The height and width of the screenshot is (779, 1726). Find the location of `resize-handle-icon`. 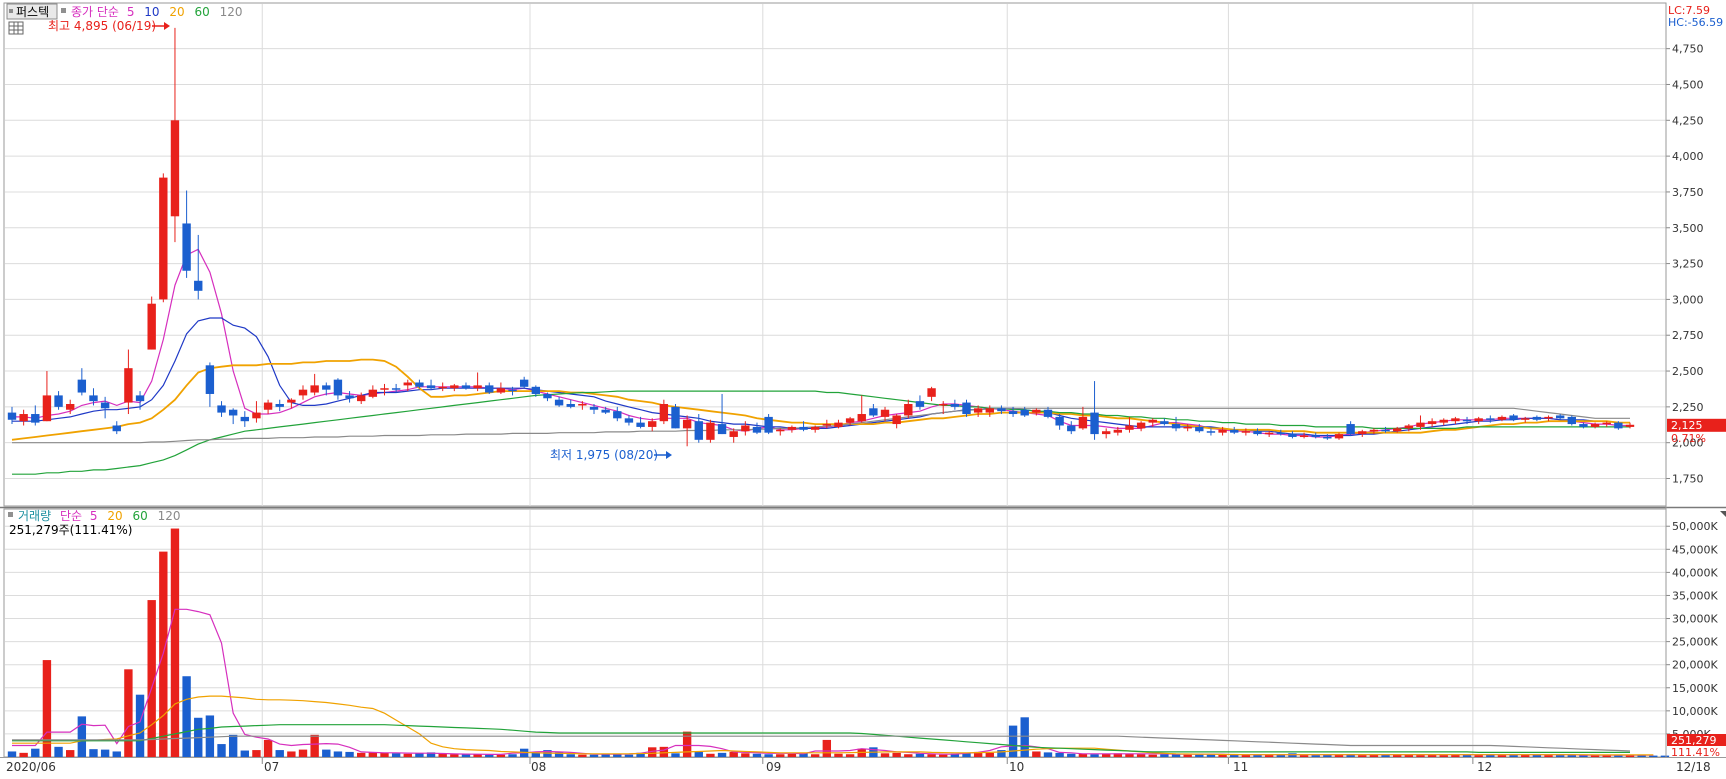

resize-handle-icon is located at coordinates (1723, 514).